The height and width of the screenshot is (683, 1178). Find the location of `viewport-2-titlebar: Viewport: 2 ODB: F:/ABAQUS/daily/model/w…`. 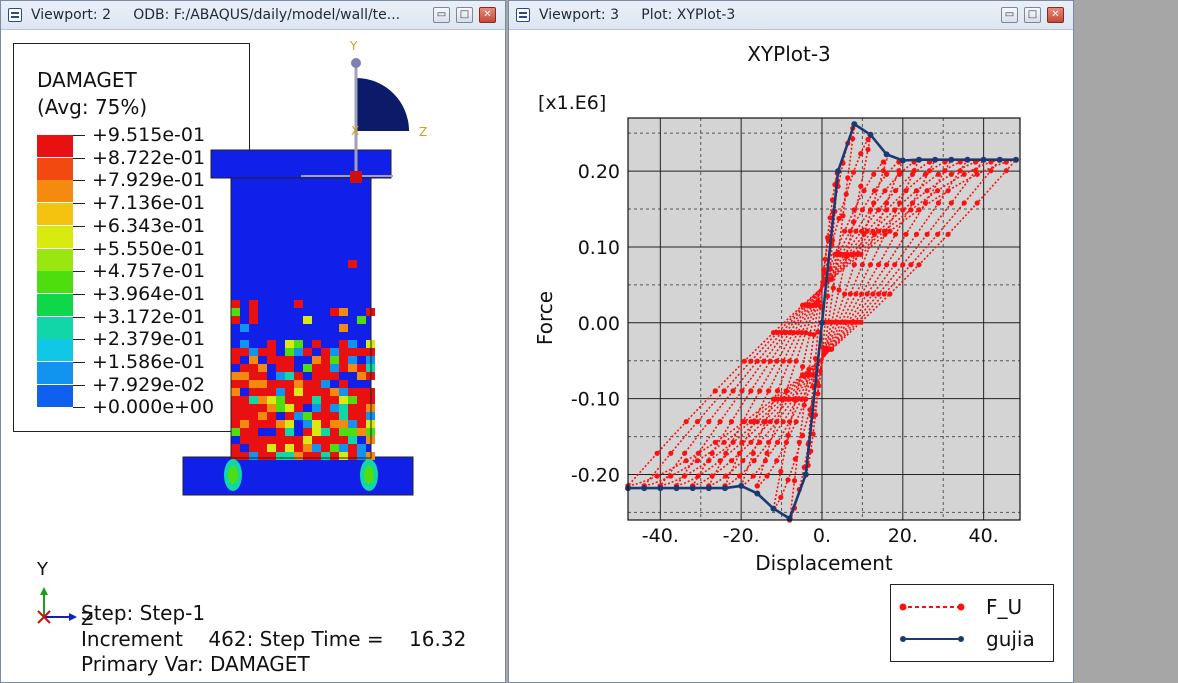

viewport-2-titlebar: Viewport: 2 ODB: F:/ABAQUS/daily/model/w… is located at coordinates (253, 15).